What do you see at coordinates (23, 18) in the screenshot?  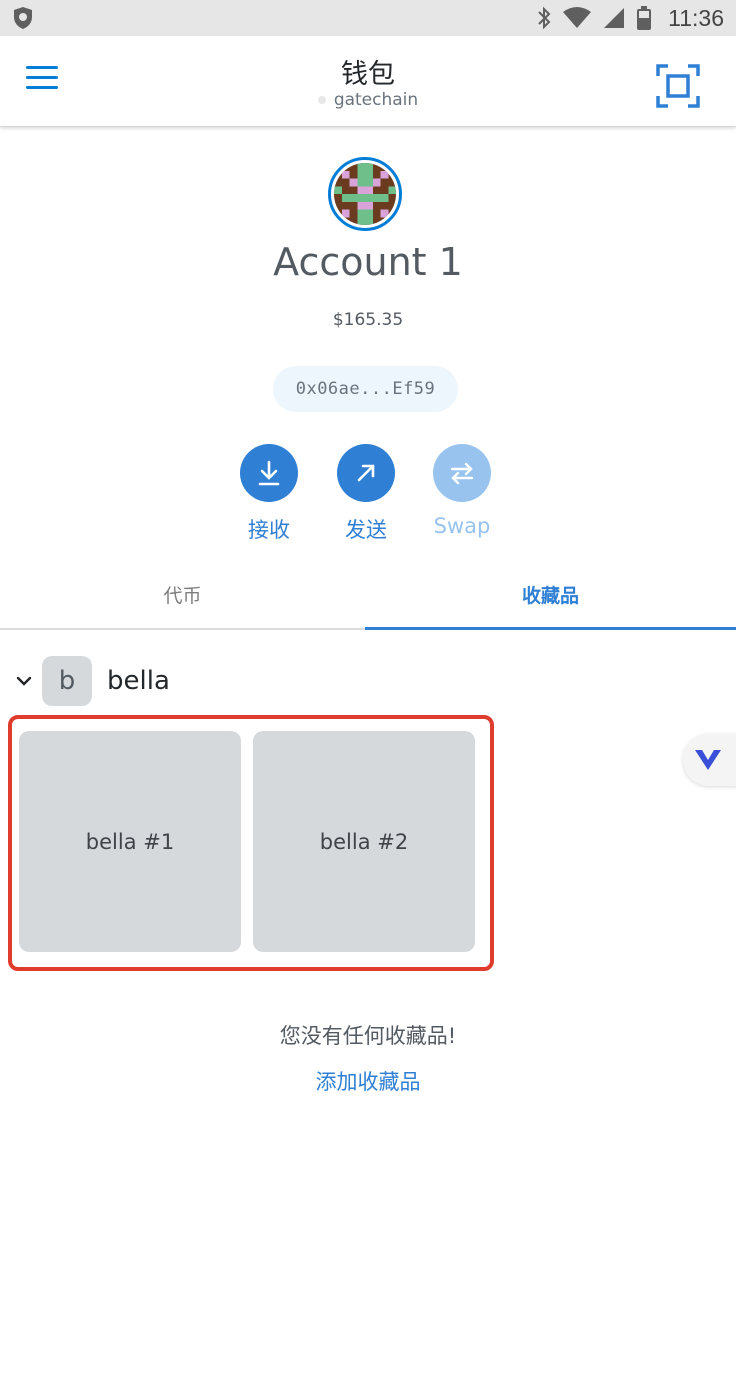 I see `shield-icon` at bounding box center [23, 18].